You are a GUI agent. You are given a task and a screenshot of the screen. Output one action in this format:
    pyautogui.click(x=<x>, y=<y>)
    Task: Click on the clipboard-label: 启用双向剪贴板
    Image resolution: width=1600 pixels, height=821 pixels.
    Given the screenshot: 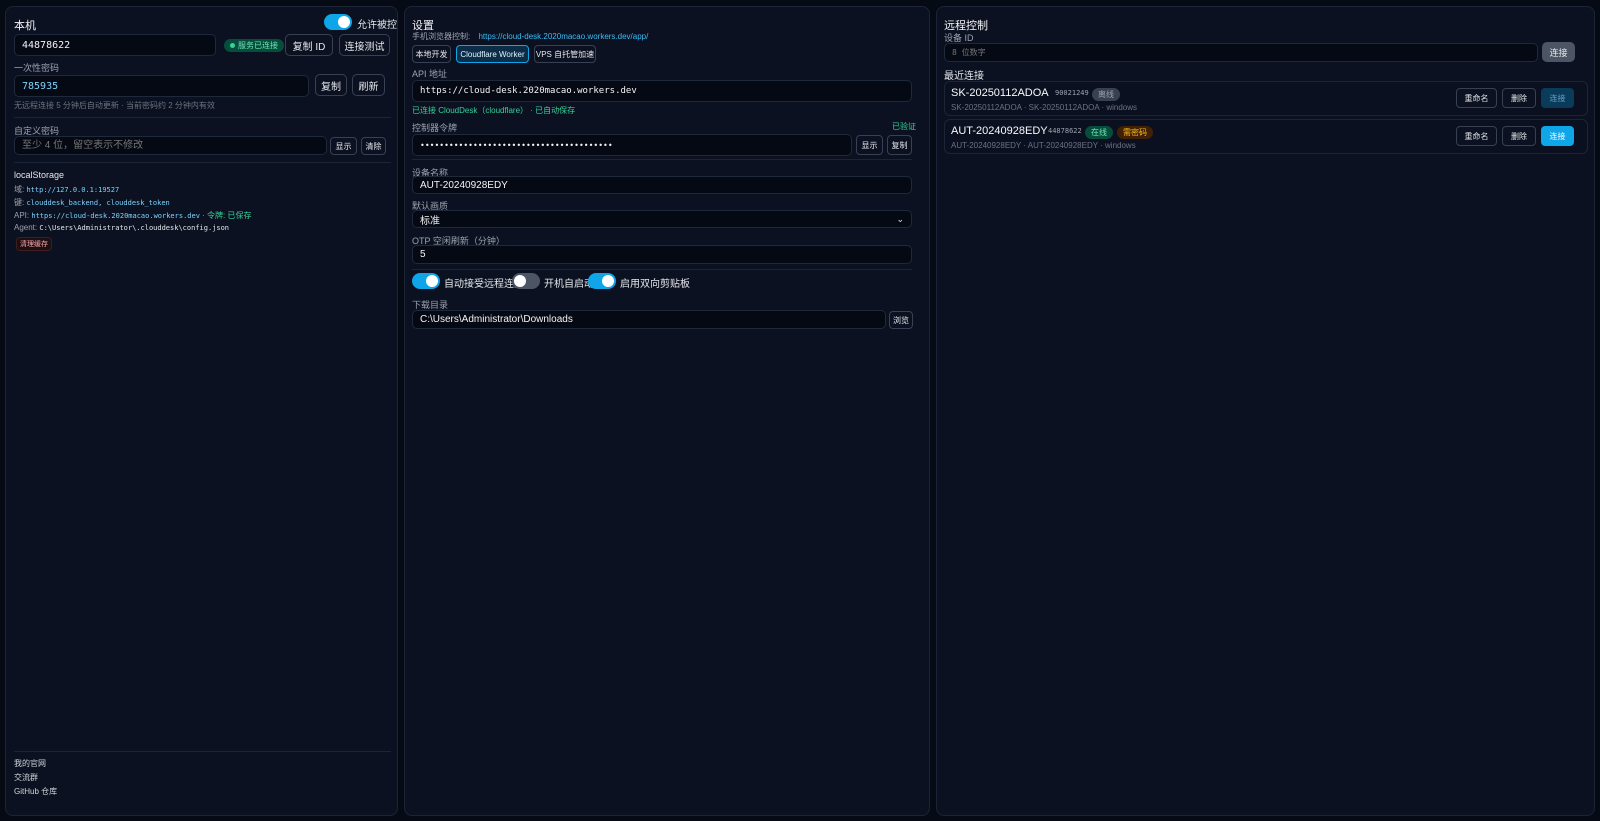 What is the action you would take?
    pyautogui.click(x=655, y=284)
    